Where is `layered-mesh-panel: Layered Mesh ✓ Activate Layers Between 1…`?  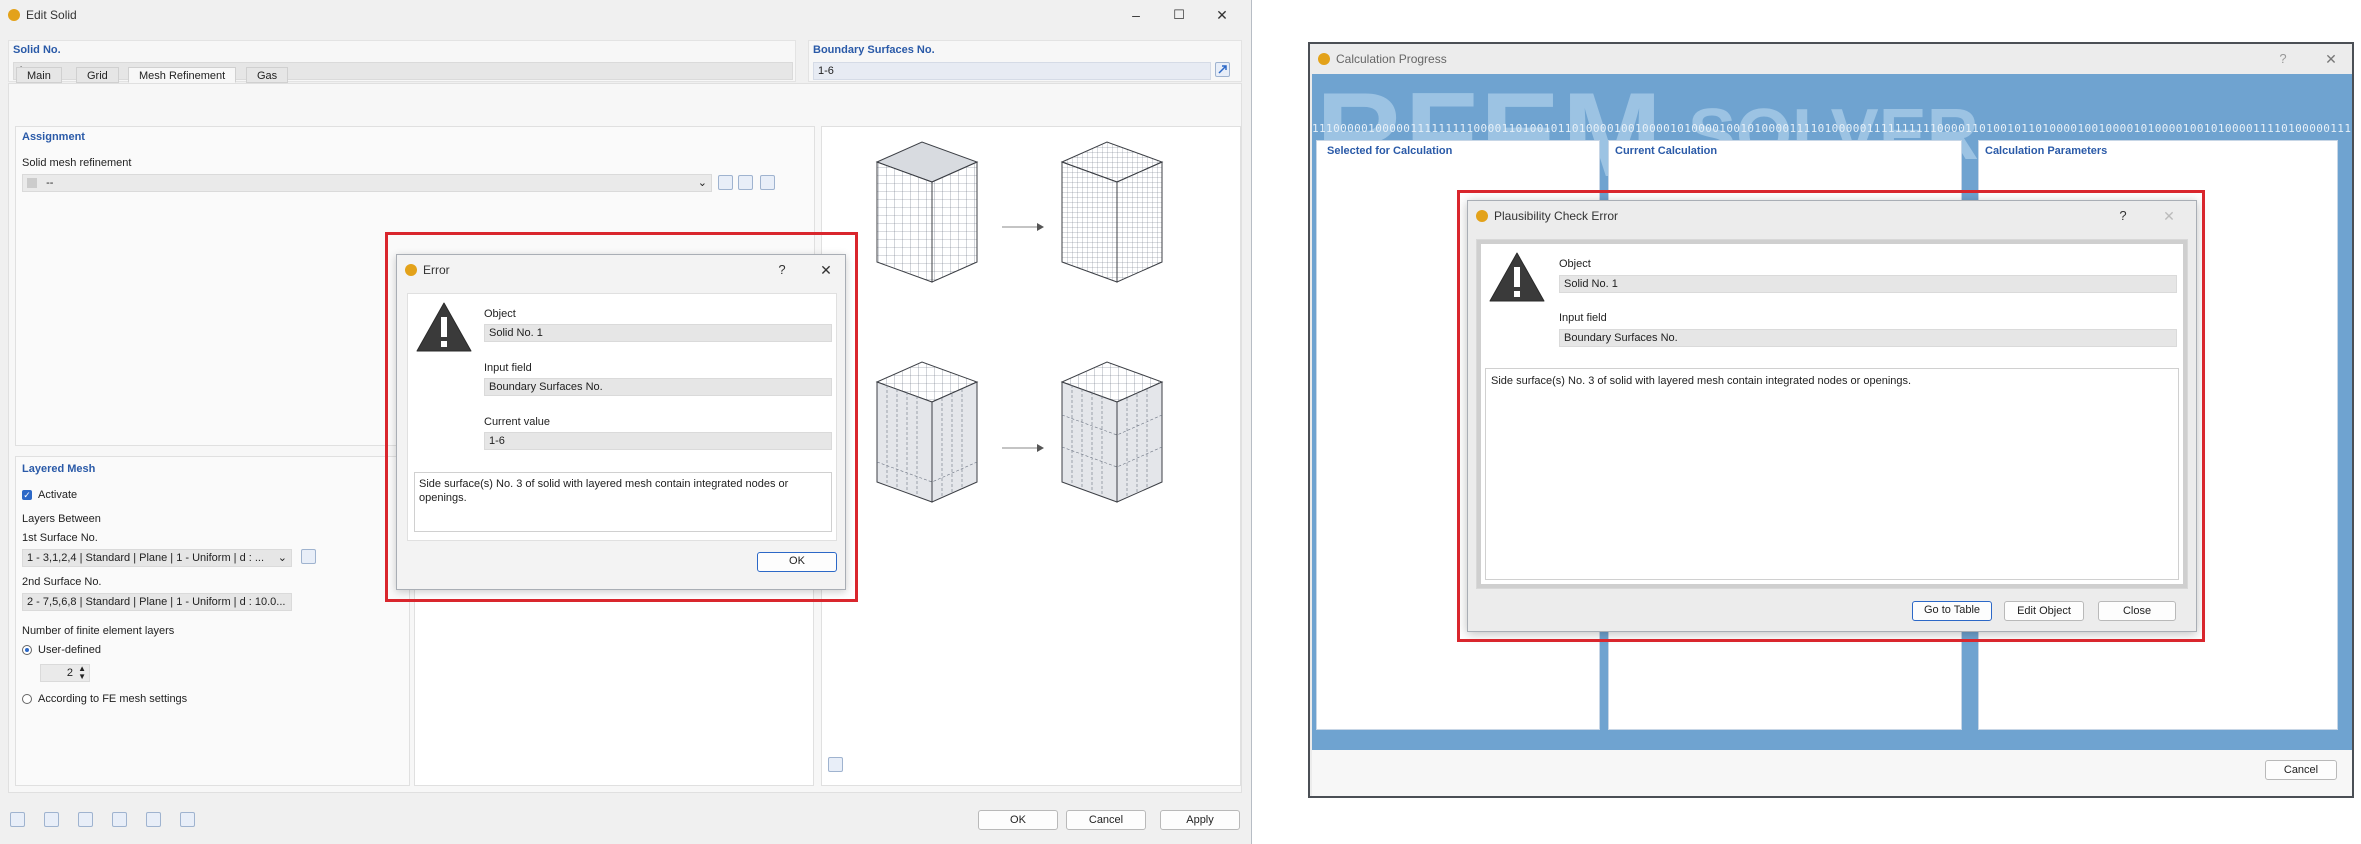
layered-mesh-panel: Layered Mesh ✓ Activate Layers Between 1… is located at coordinates (212, 621).